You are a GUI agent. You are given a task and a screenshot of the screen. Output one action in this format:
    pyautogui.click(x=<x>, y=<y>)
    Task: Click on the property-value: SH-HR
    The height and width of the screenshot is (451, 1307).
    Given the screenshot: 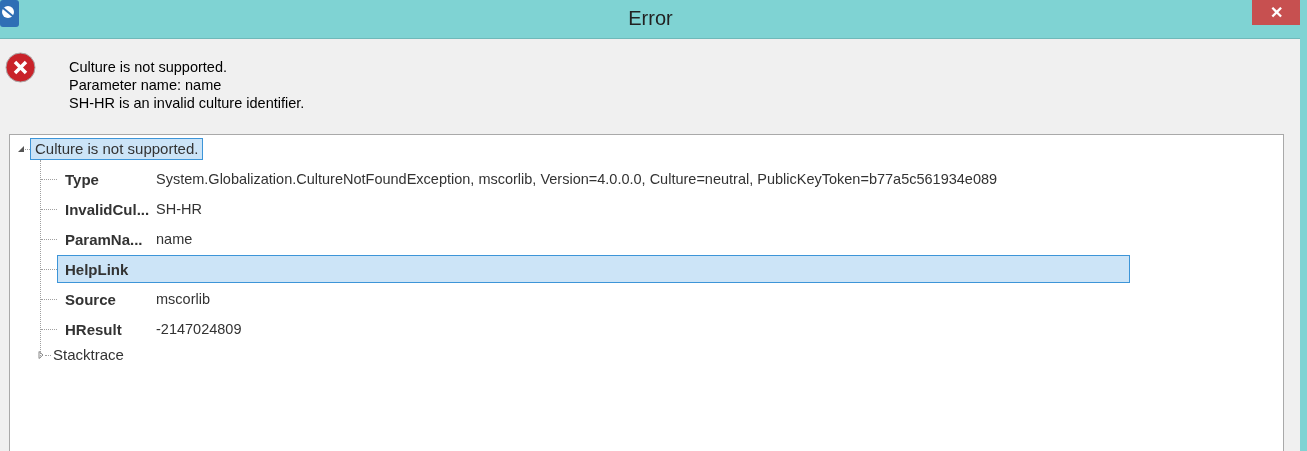 What is the action you would take?
    pyautogui.click(x=179, y=209)
    